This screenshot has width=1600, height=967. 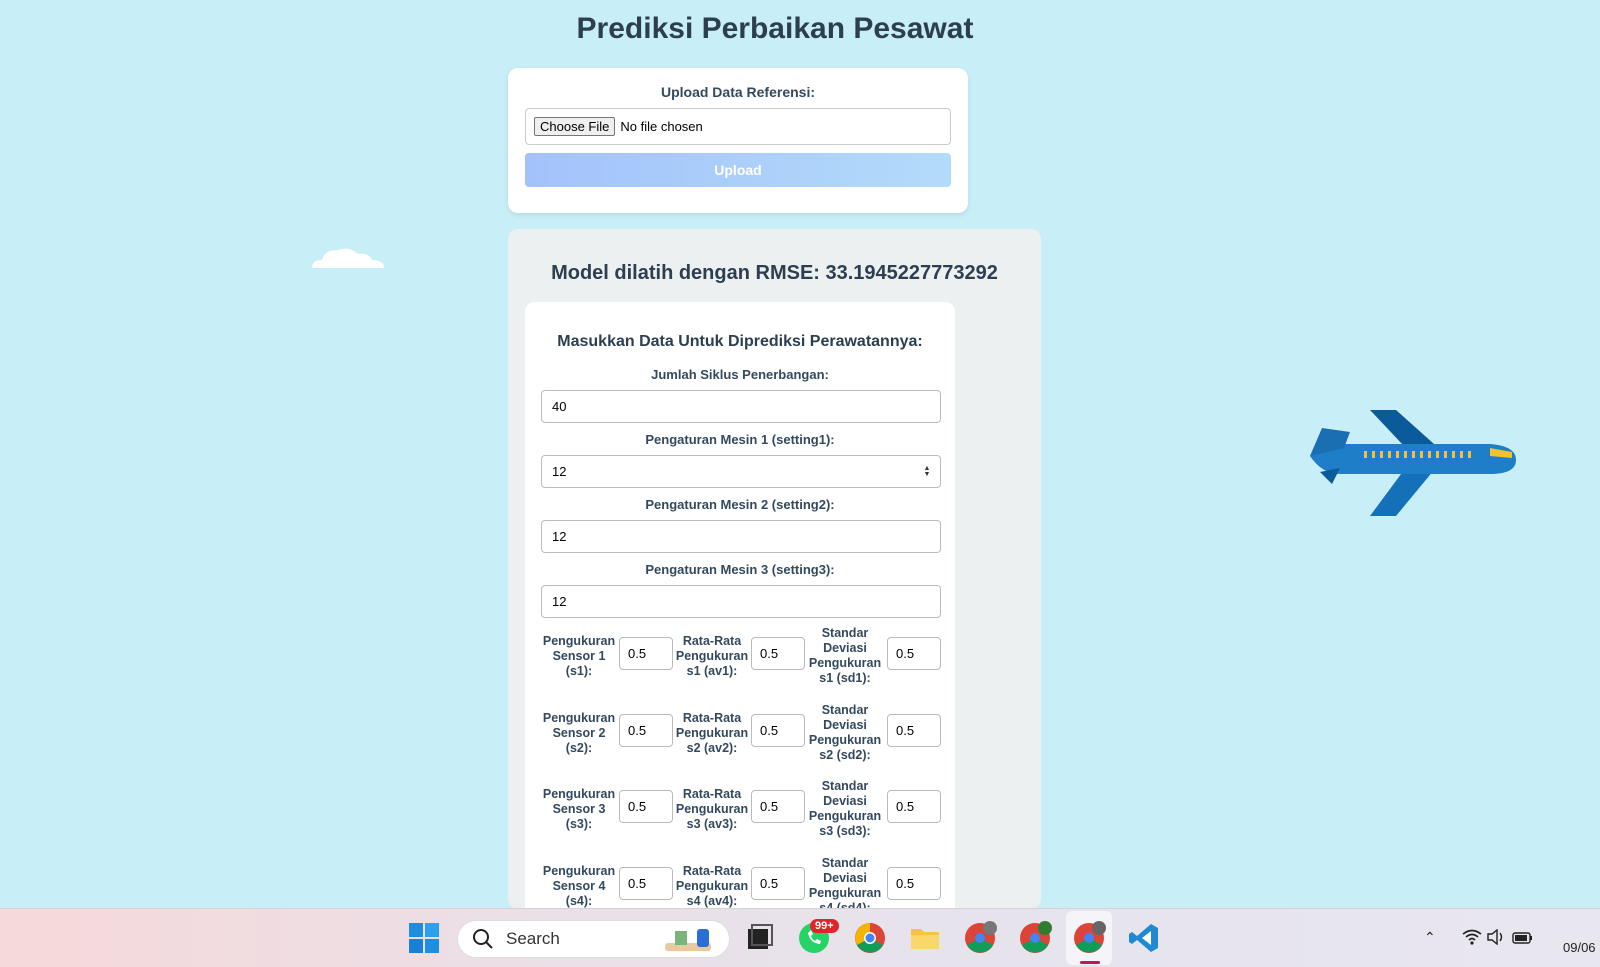 What do you see at coordinates (738, 170) in the screenshot?
I see `upload-button: Upload` at bounding box center [738, 170].